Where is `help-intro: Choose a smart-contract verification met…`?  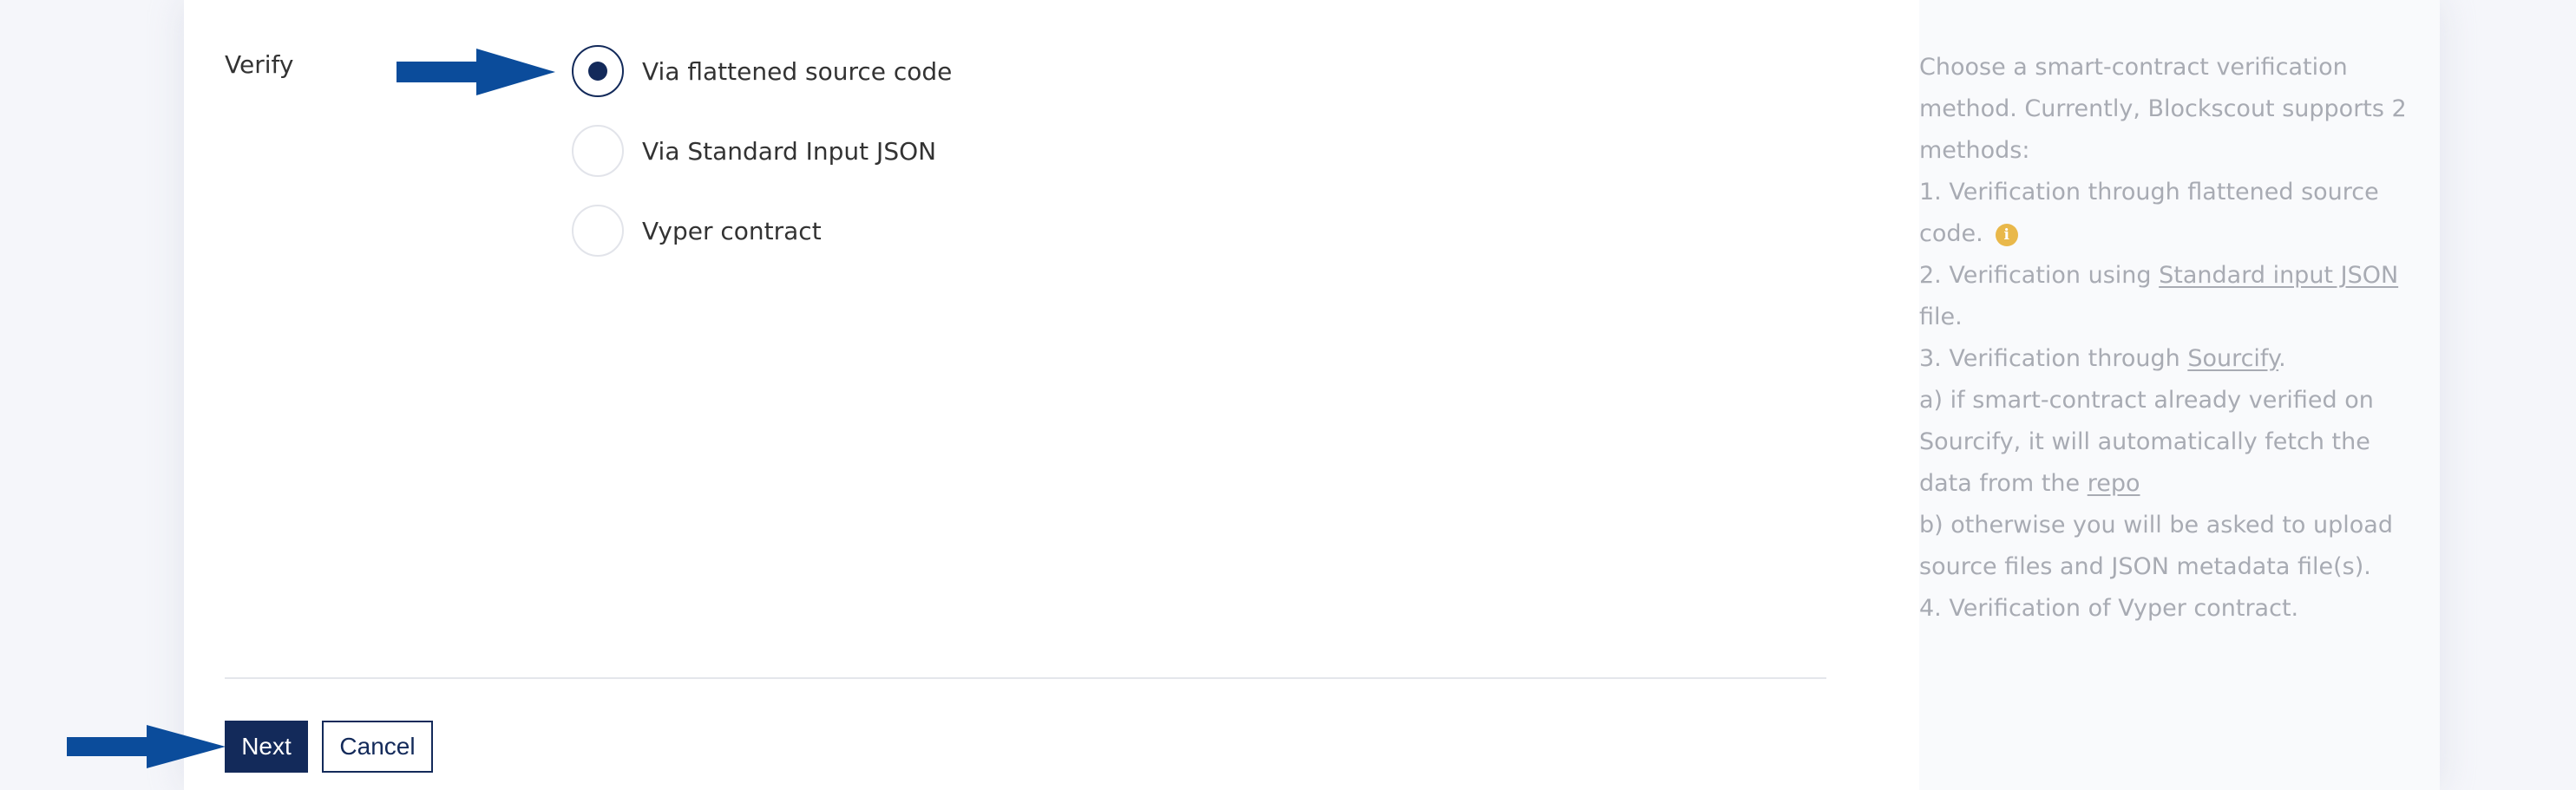
help-intro: Choose a smart-contract verification met… is located at coordinates (2163, 109).